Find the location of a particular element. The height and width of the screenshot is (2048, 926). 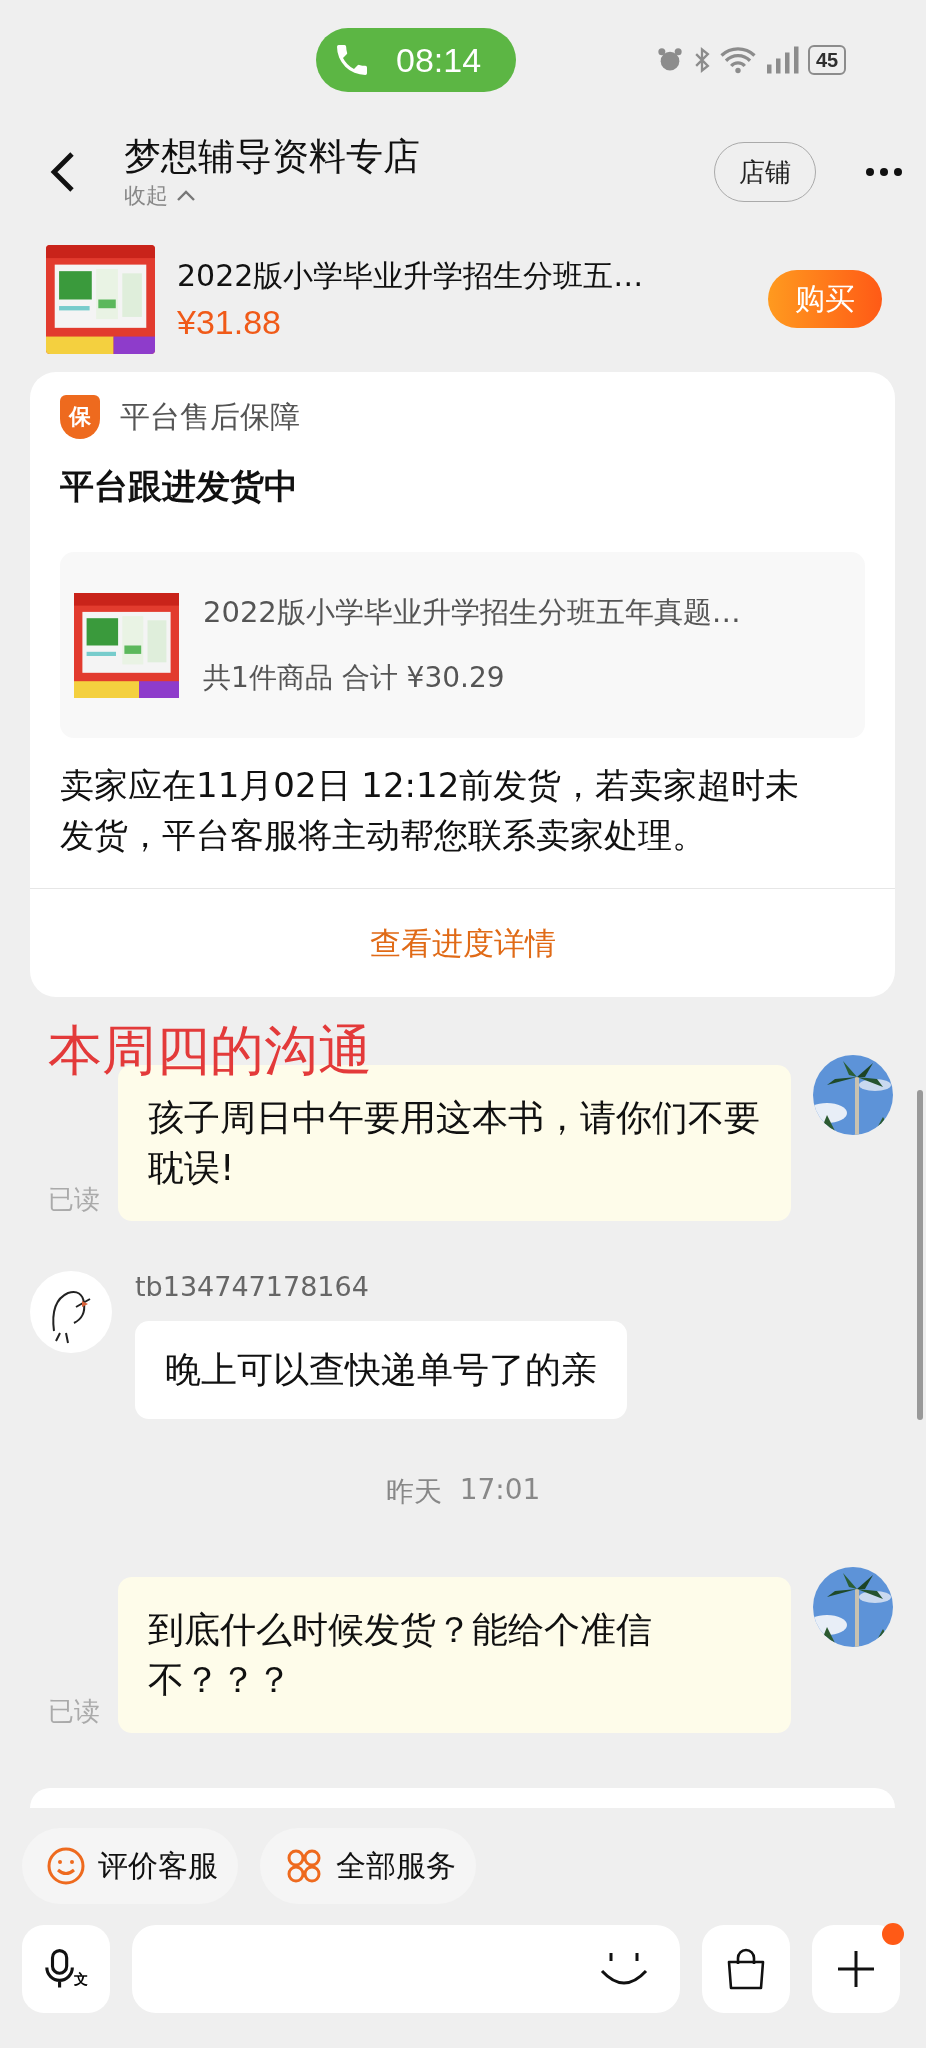

card-heading: 平台跟进发货中 is located at coordinates (179, 486).